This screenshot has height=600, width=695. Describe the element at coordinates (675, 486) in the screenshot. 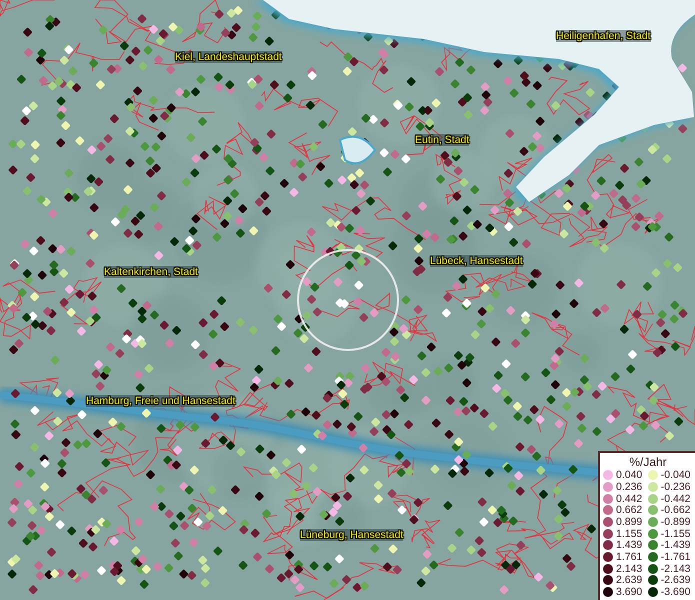

I see `legend-value: -0.236` at that location.